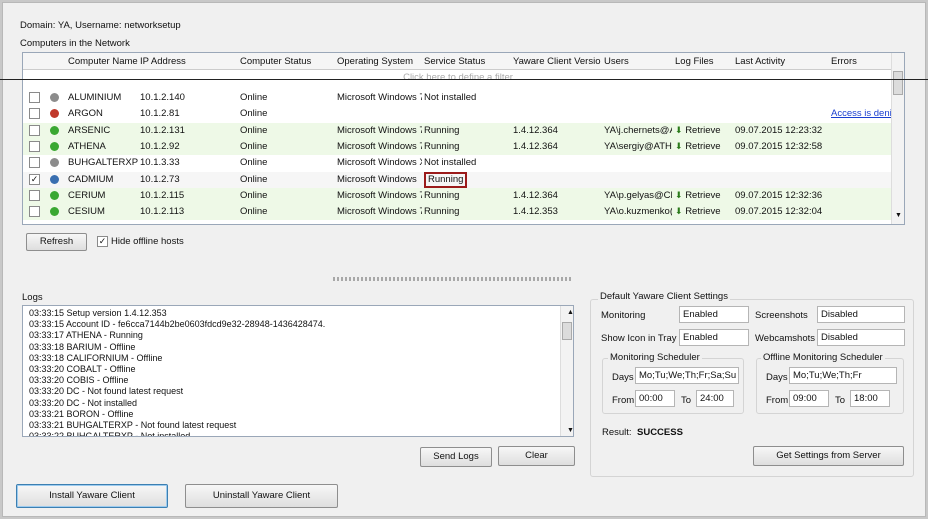 The height and width of the screenshot is (519, 928). What do you see at coordinates (844, 61) in the screenshot?
I see `col-errors: Errors` at bounding box center [844, 61].